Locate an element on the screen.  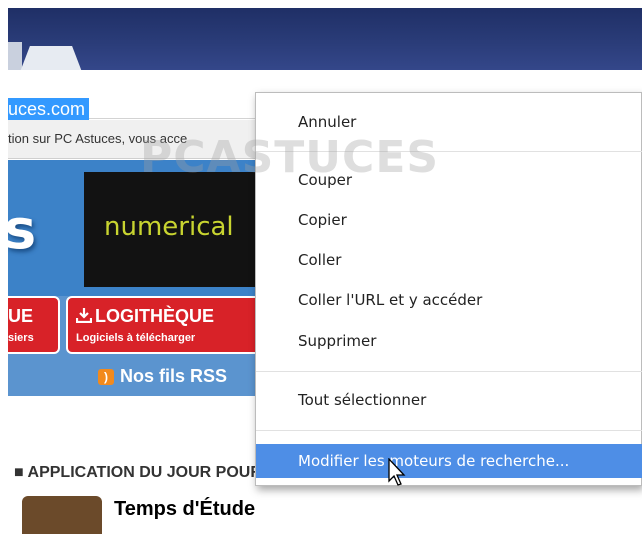
nav-item-sub: siers is located at coordinates (21, 338).